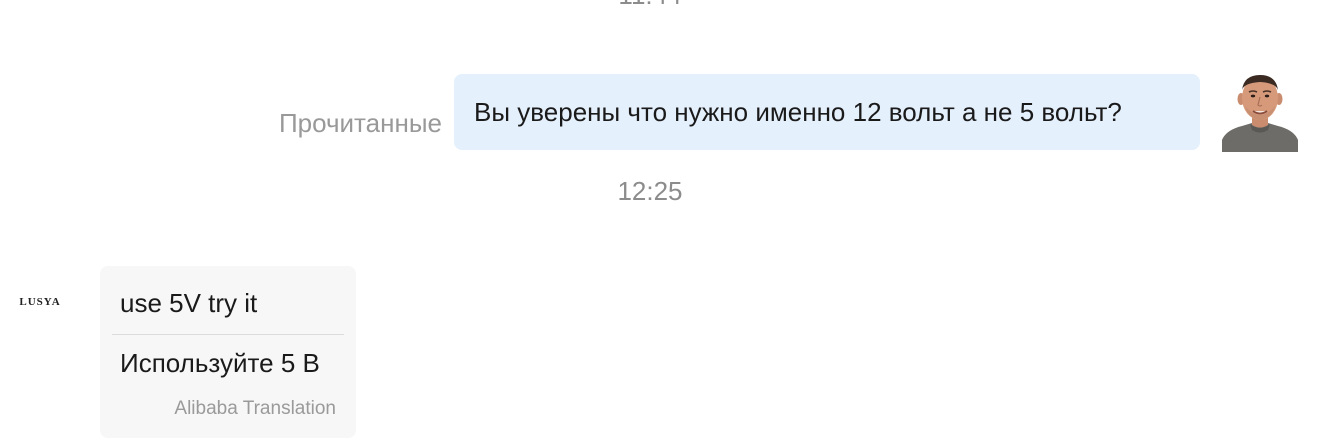 This screenshot has width=1328, height=448. Describe the element at coordinates (650, 5) in the screenshot. I see `timestamp-previous: 11:44` at that location.